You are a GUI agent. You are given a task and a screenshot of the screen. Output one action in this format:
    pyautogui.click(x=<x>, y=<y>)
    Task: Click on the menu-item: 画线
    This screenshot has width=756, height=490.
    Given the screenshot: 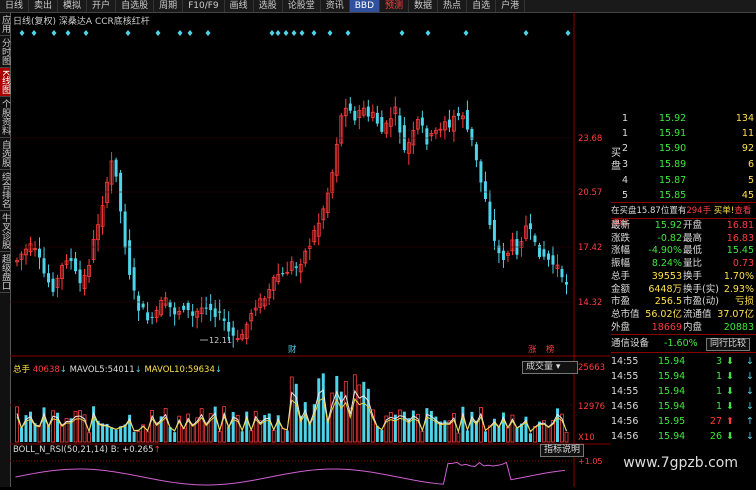 What is the action you would take?
    pyautogui.click(x=239, y=6)
    